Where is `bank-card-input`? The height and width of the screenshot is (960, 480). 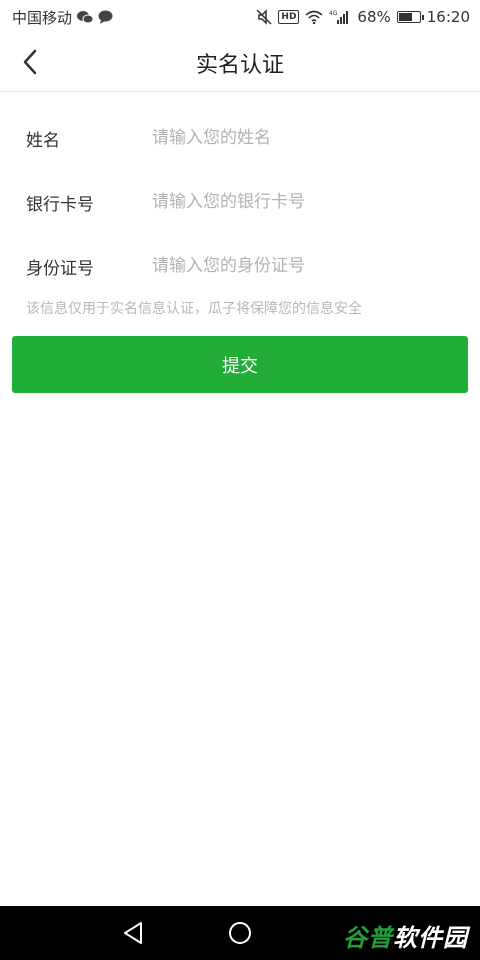
bank-card-input is located at coordinates (316, 202).